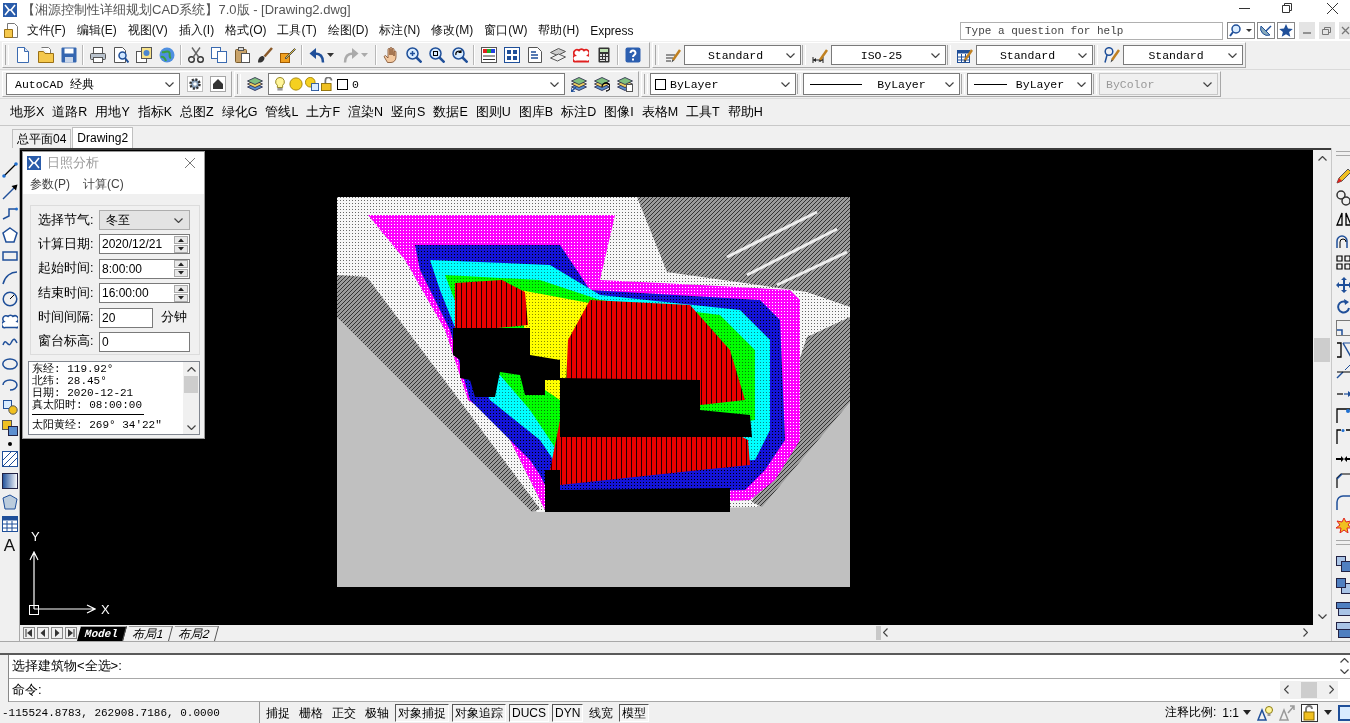 The height and width of the screenshot is (723, 1350). Describe the element at coordinates (143, 55) in the screenshot. I see `stacked-pages-icon` at that location.